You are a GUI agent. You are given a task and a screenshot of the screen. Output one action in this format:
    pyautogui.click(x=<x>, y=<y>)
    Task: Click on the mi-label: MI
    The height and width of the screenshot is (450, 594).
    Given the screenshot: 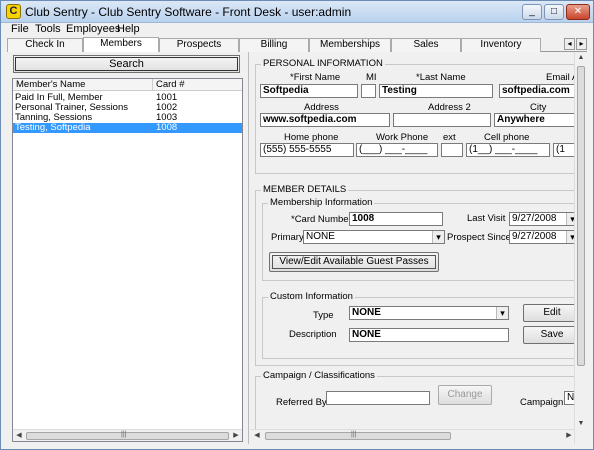 What is the action you would take?
    pyautogui.click(x=371, y=77)
    